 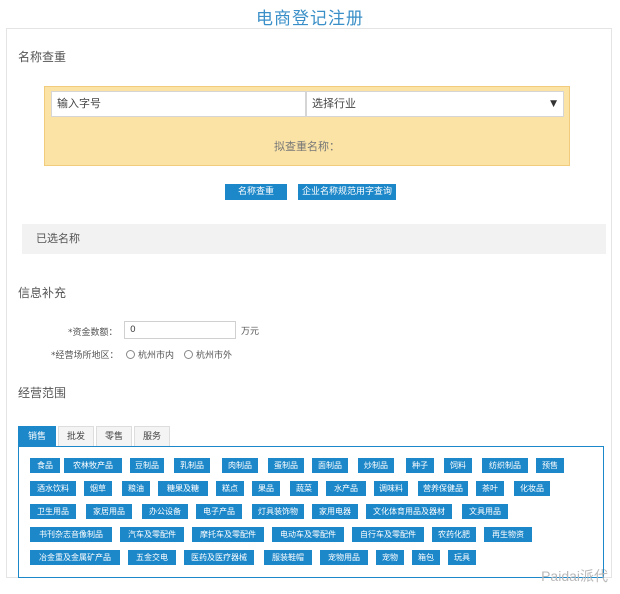 I want to click on scope-tag: 粮油, so click(x=136, y=488).